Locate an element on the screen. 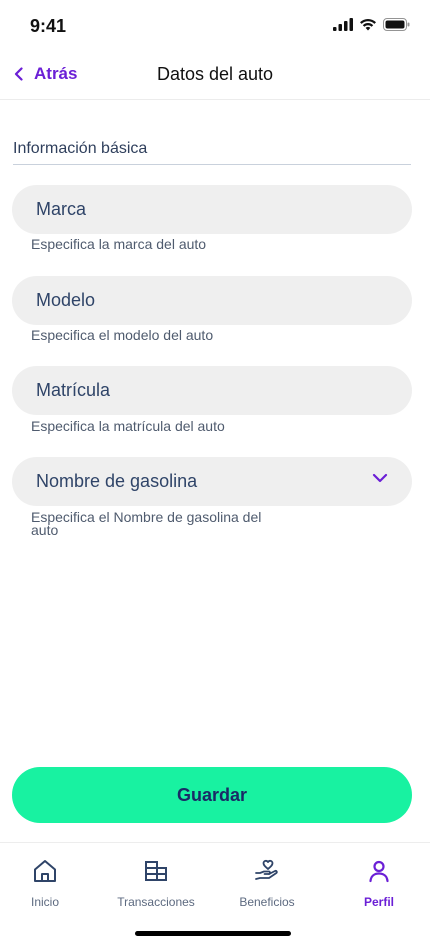 Image resolution: width=430 pixels, height=946 pixels. back-button: Atrás is located at coordinates (45, 74).